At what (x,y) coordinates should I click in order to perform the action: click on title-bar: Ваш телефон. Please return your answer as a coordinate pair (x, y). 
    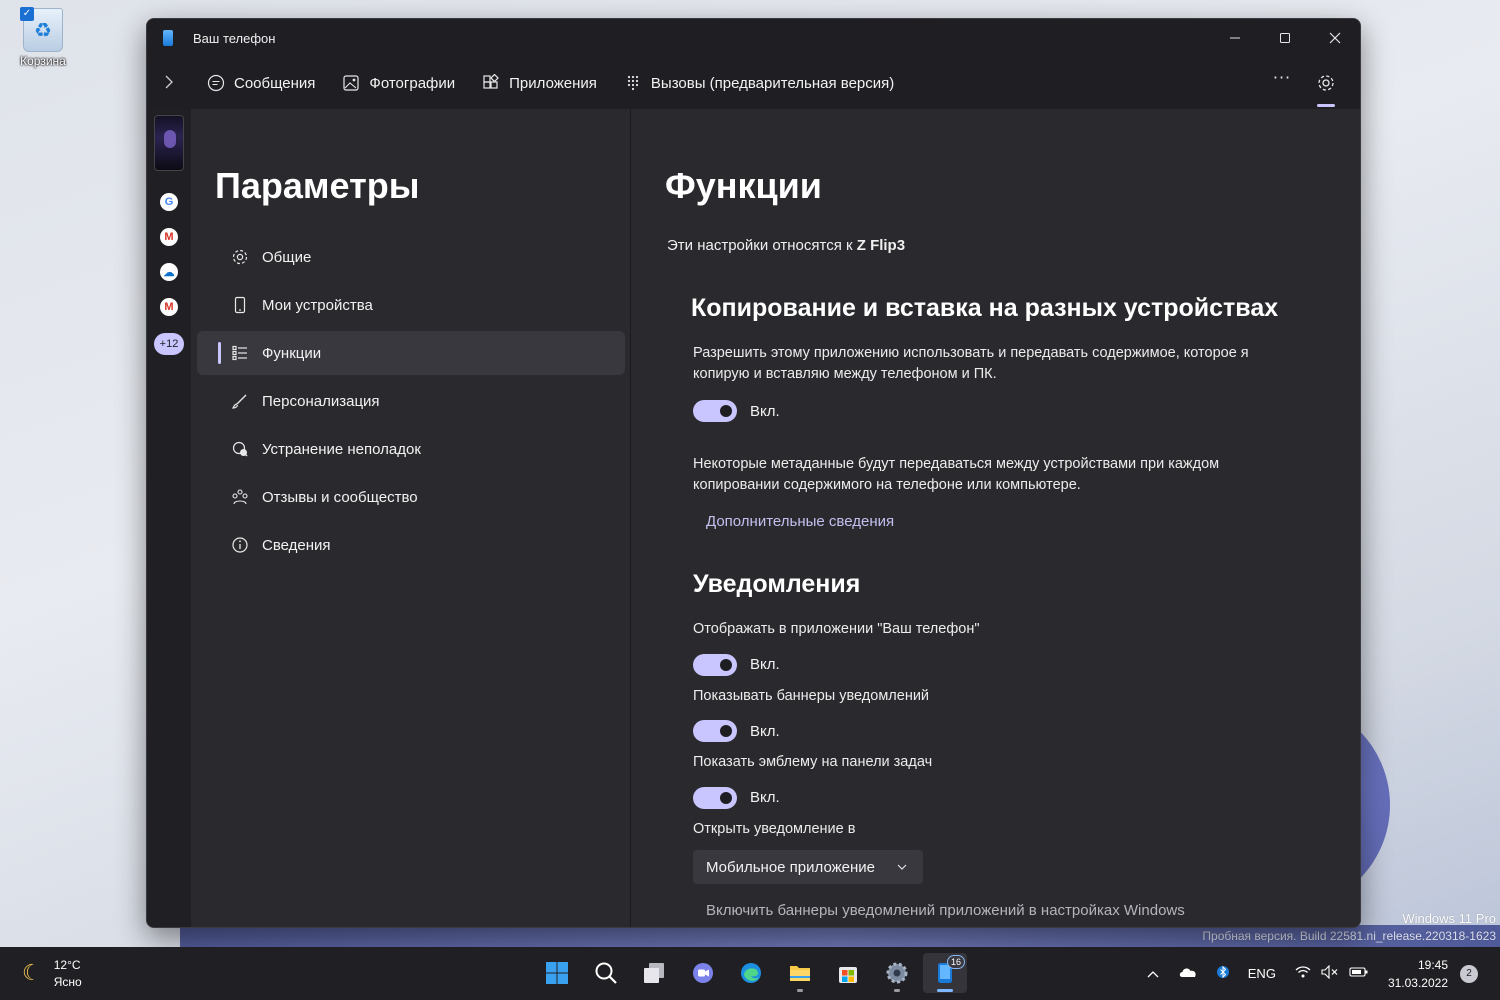
    Looking at the image, I should click on (753, 38).